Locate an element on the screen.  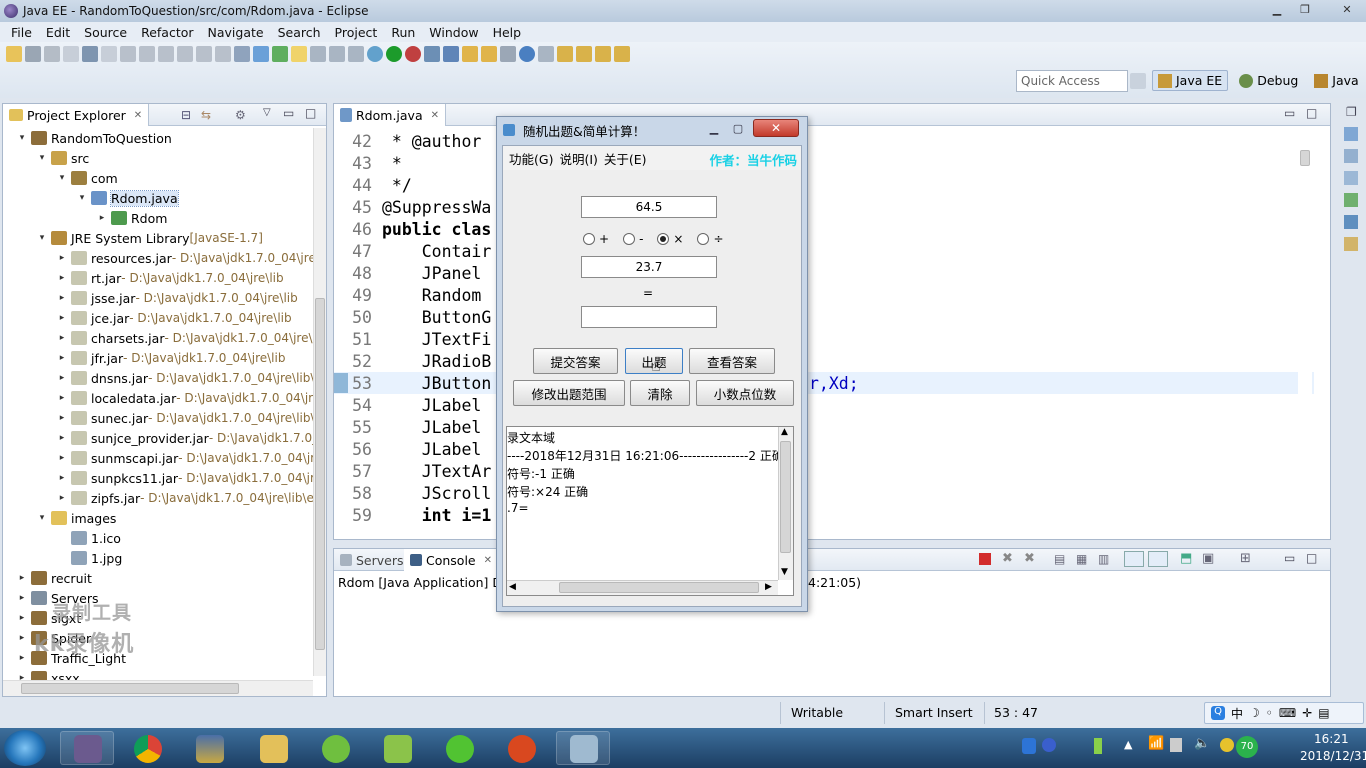
prev-annotation-icon is located at coordinates (565, 54).